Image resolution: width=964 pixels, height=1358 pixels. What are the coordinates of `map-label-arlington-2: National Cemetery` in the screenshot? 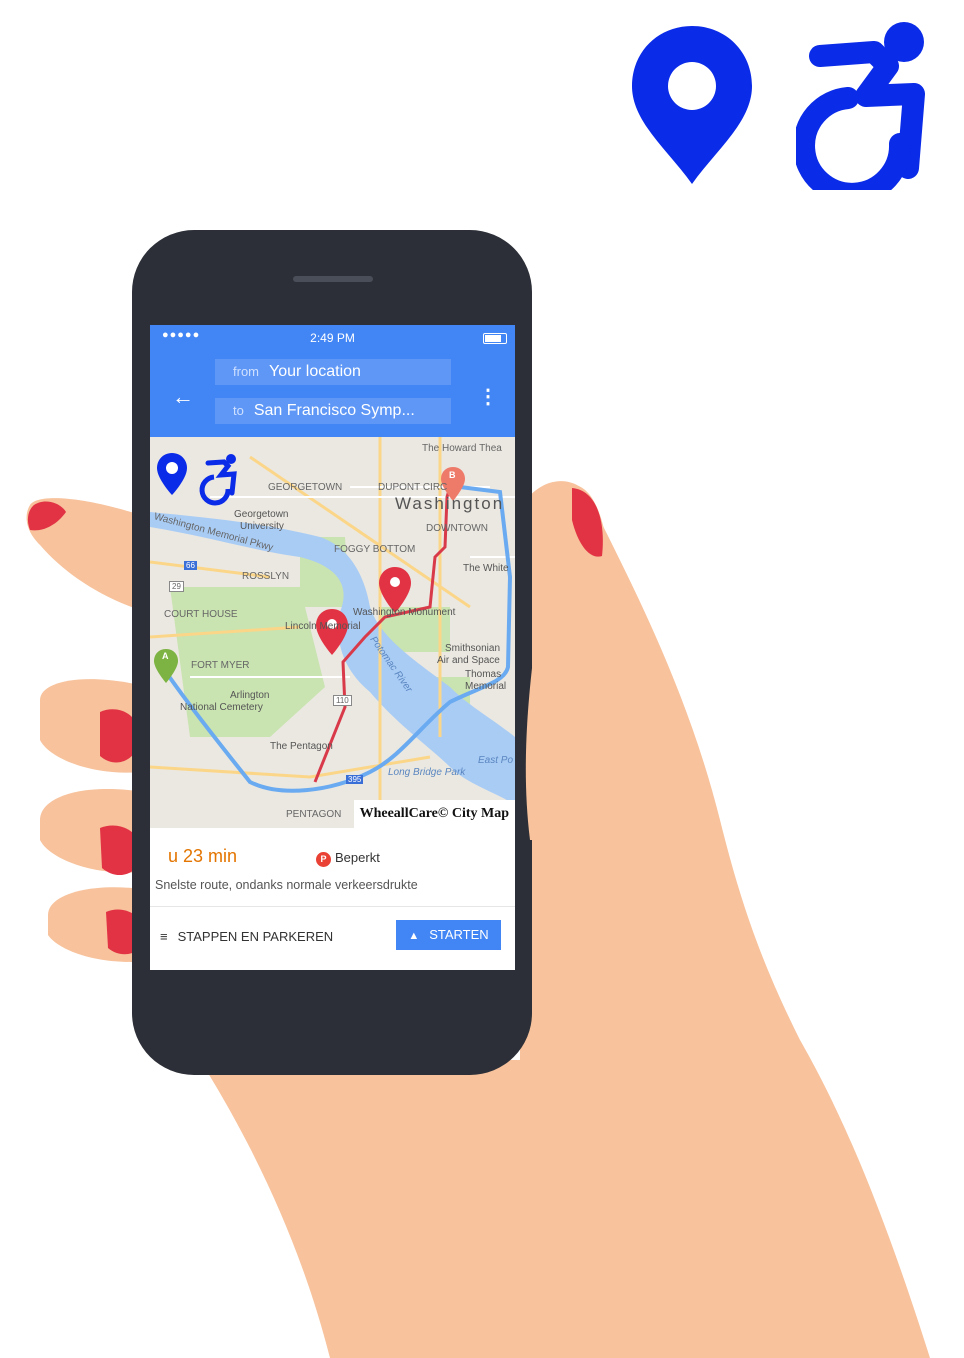 It's located at (221, 707).